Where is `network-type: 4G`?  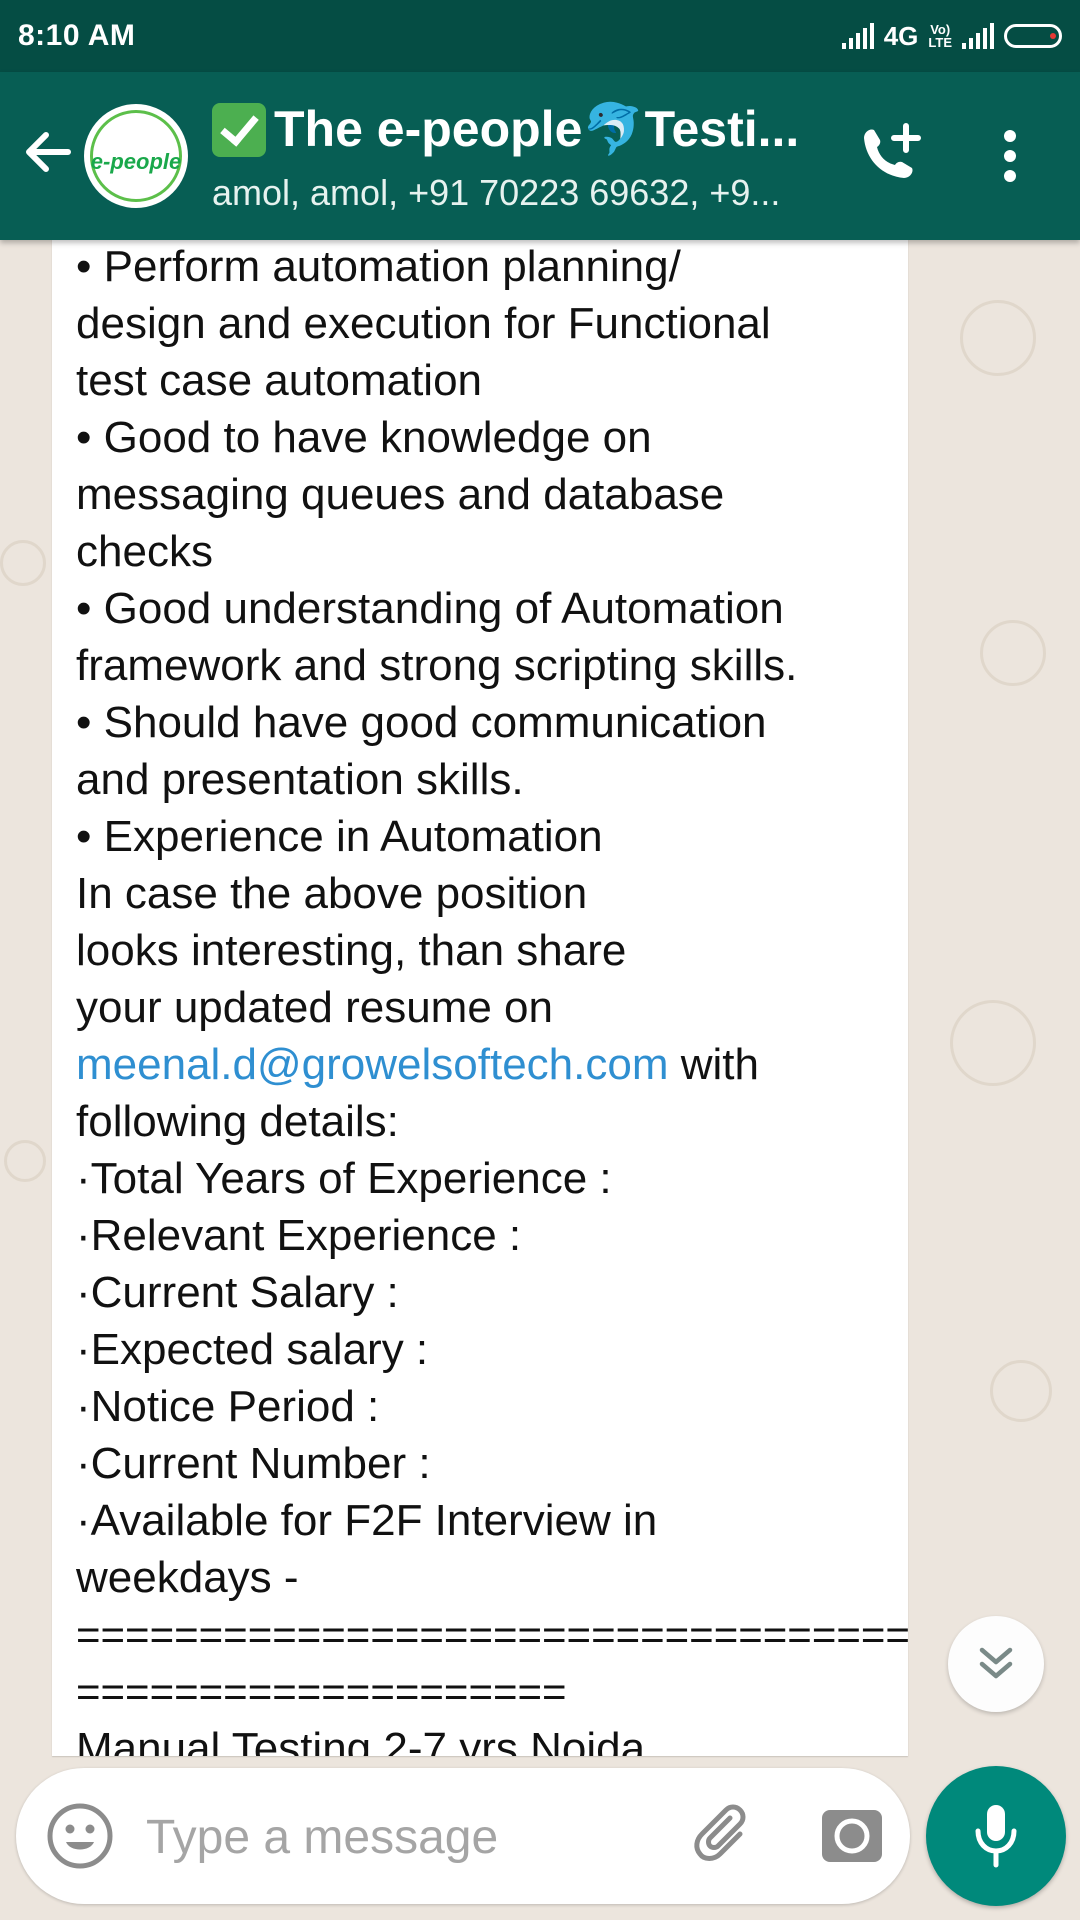 network-type: 4G is located at coordinates (901, 35).